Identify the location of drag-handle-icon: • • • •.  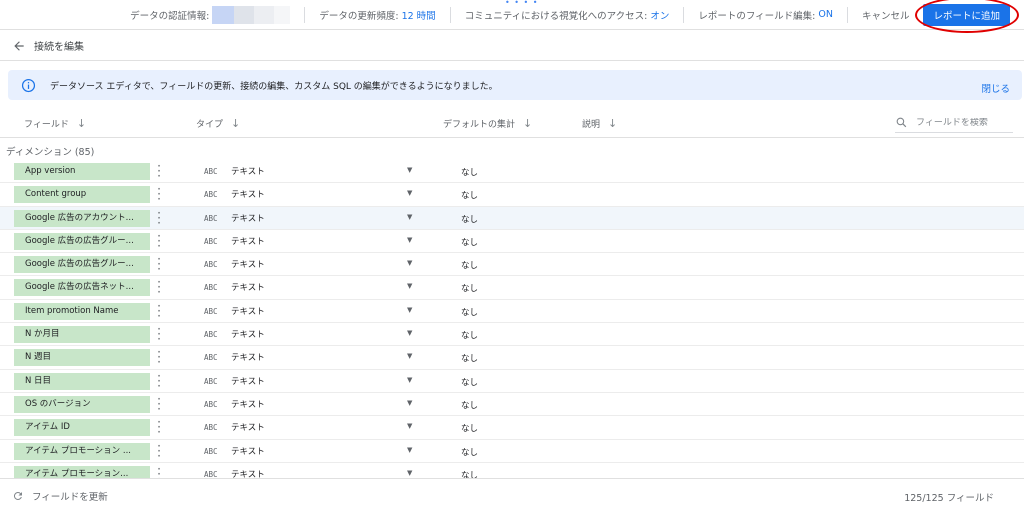
(522, 3).